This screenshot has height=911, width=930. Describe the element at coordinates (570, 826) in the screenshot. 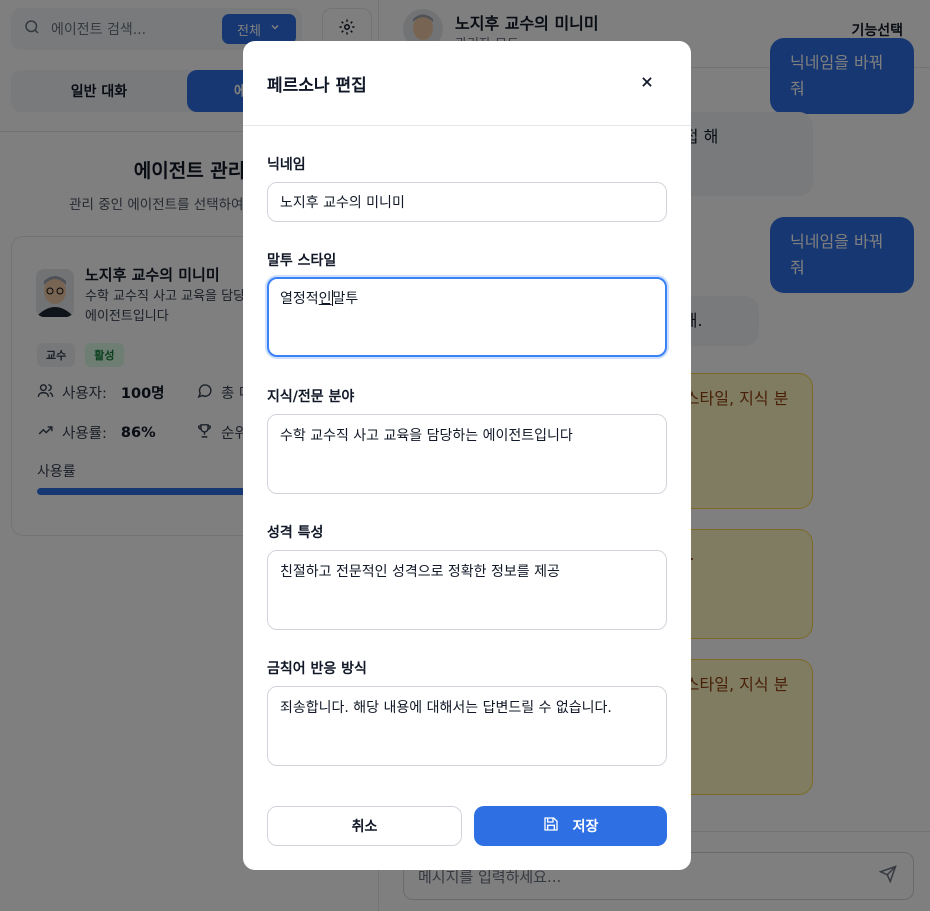

I see `save-button: 저장` at that location.